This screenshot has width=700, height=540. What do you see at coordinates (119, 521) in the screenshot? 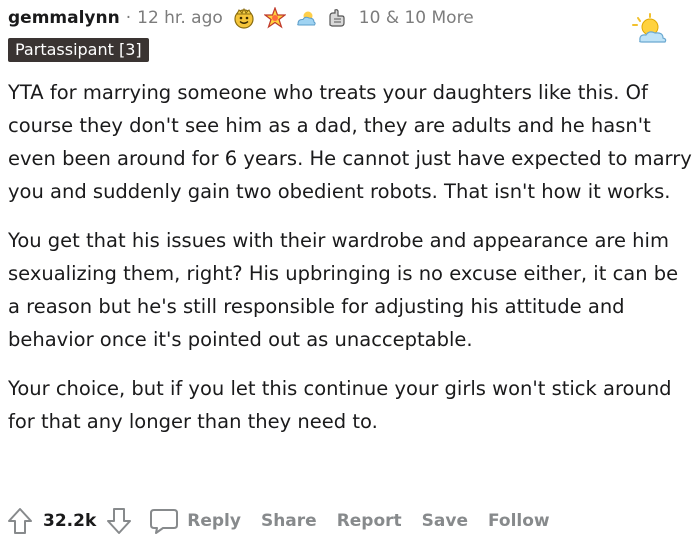
I see `downvote-arrow-icon` at bounding box center [119, 521].